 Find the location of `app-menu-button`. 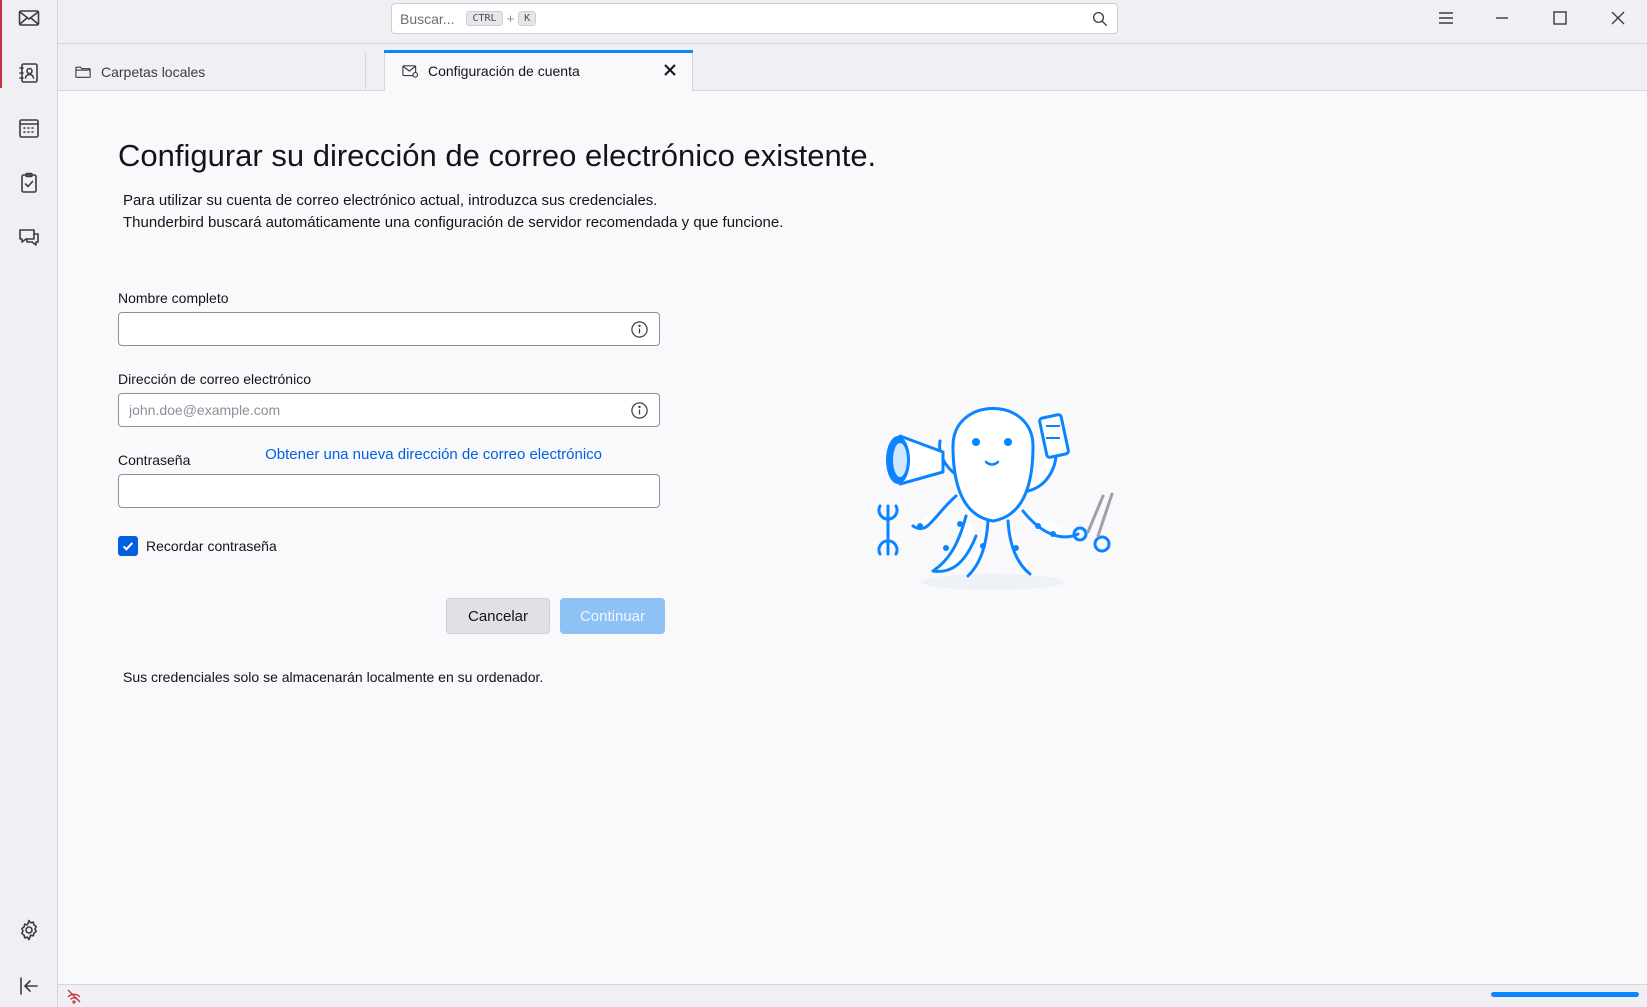

app-menu-button is located at coordinates (1446, 17).